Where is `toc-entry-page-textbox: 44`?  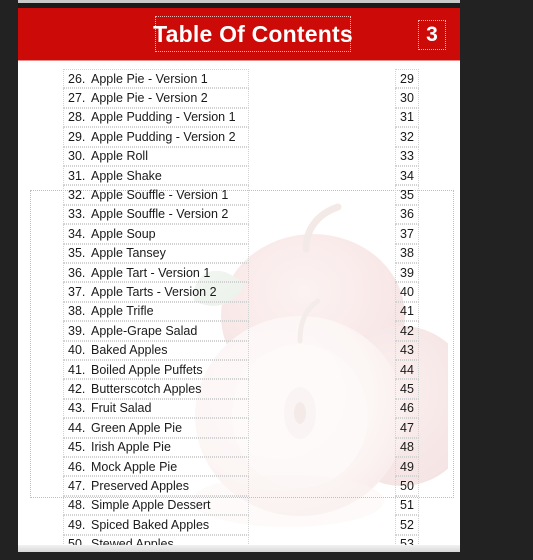
toc-entry-page-textbox: 44 is located at coordinates (407, 370).